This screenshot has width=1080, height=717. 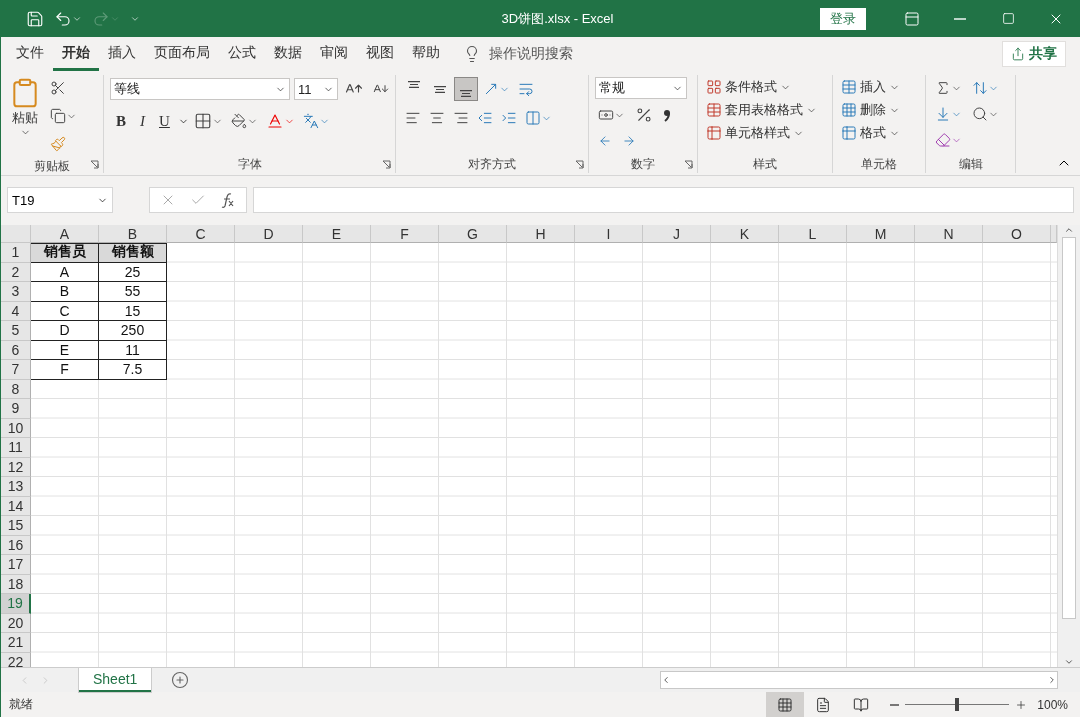 What do you see at coordinates (473, 234) in the screenshot?
I see `column-header: G` at bounding box center [473, 234].